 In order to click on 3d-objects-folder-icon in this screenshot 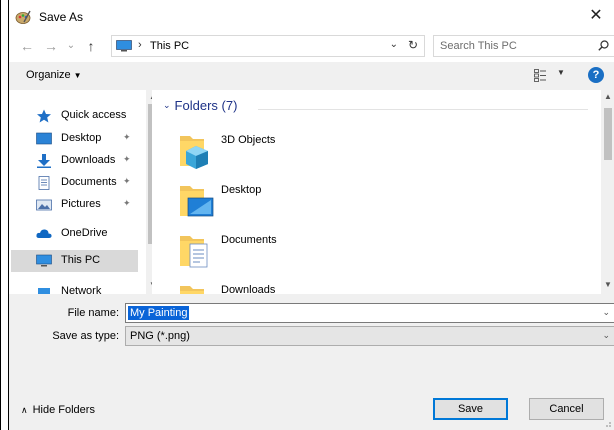, I will do `click(194, 152)`.